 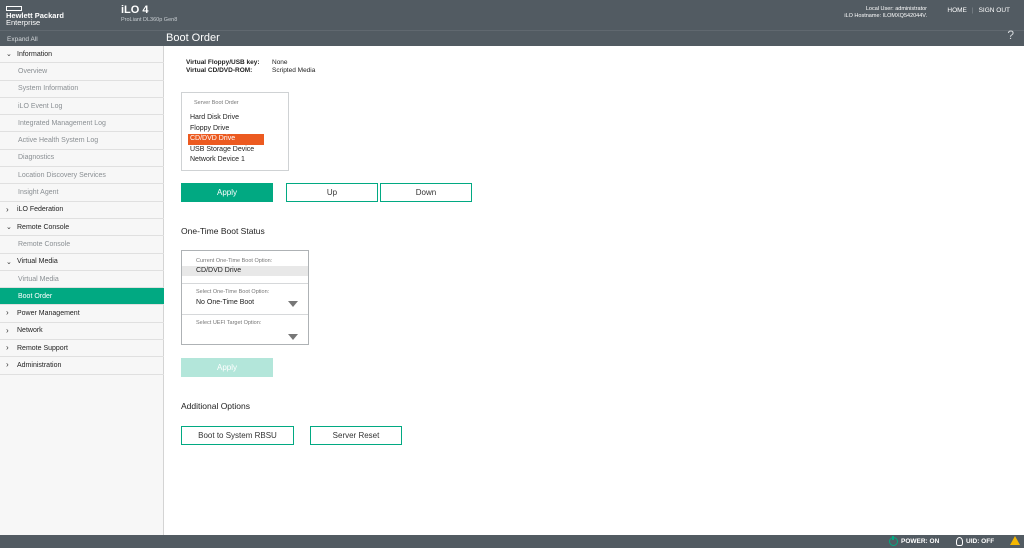 I want to click on sidebar-item-label: Overview, so click(x=33, y=71).